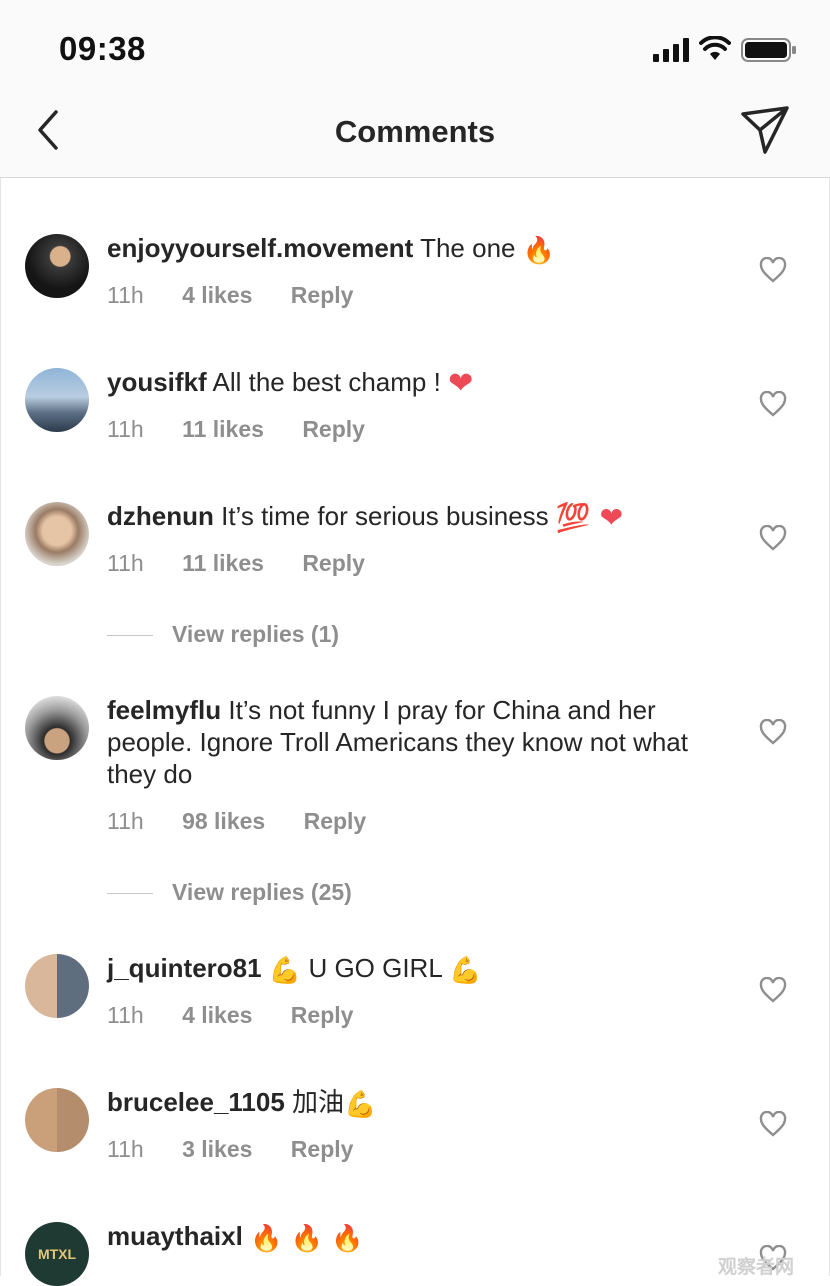  What do you see at coordinates (160, 516) in the screenshot?
I see `comment-username: dzhenun` at bounding box center [160, 516].